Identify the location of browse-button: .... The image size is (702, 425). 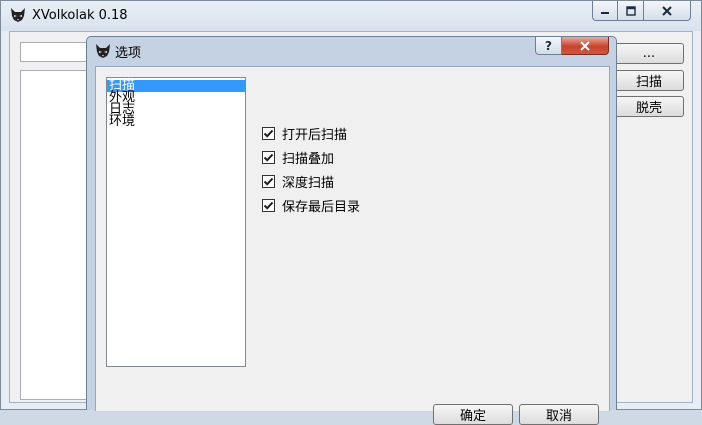
(649, 53).